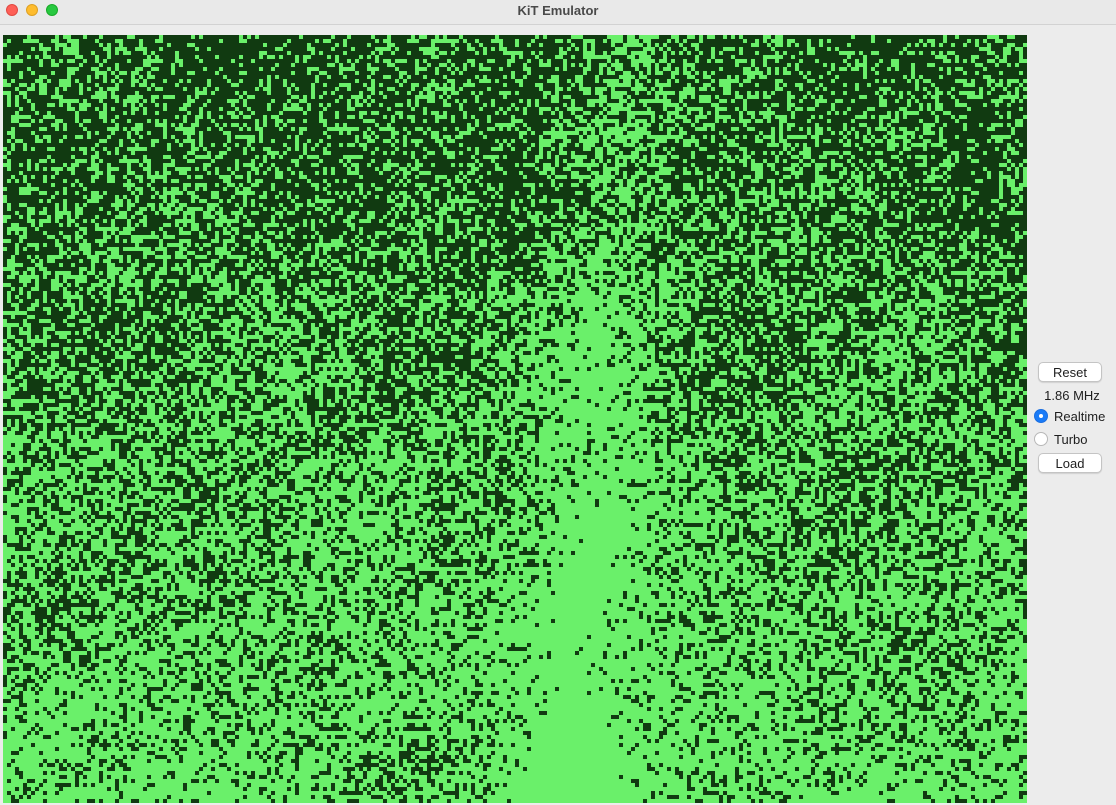  What do you see at coordinates (1072, 395) in the screenshot?
I see `clock-speed-readout: 1.86 MHz` at bounding box center [1072, 395].